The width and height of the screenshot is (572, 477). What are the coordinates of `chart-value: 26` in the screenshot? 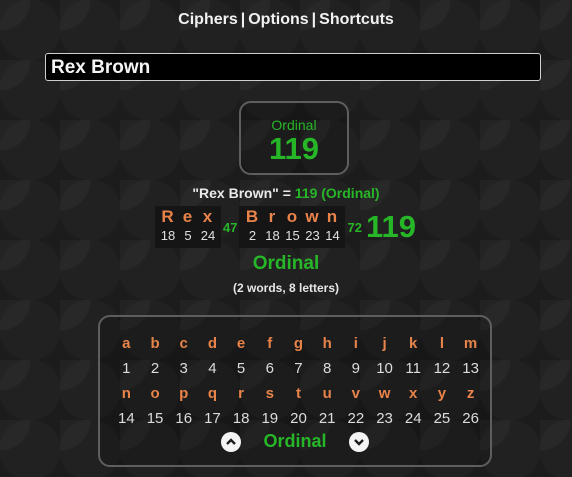 It's located at (470, 418).